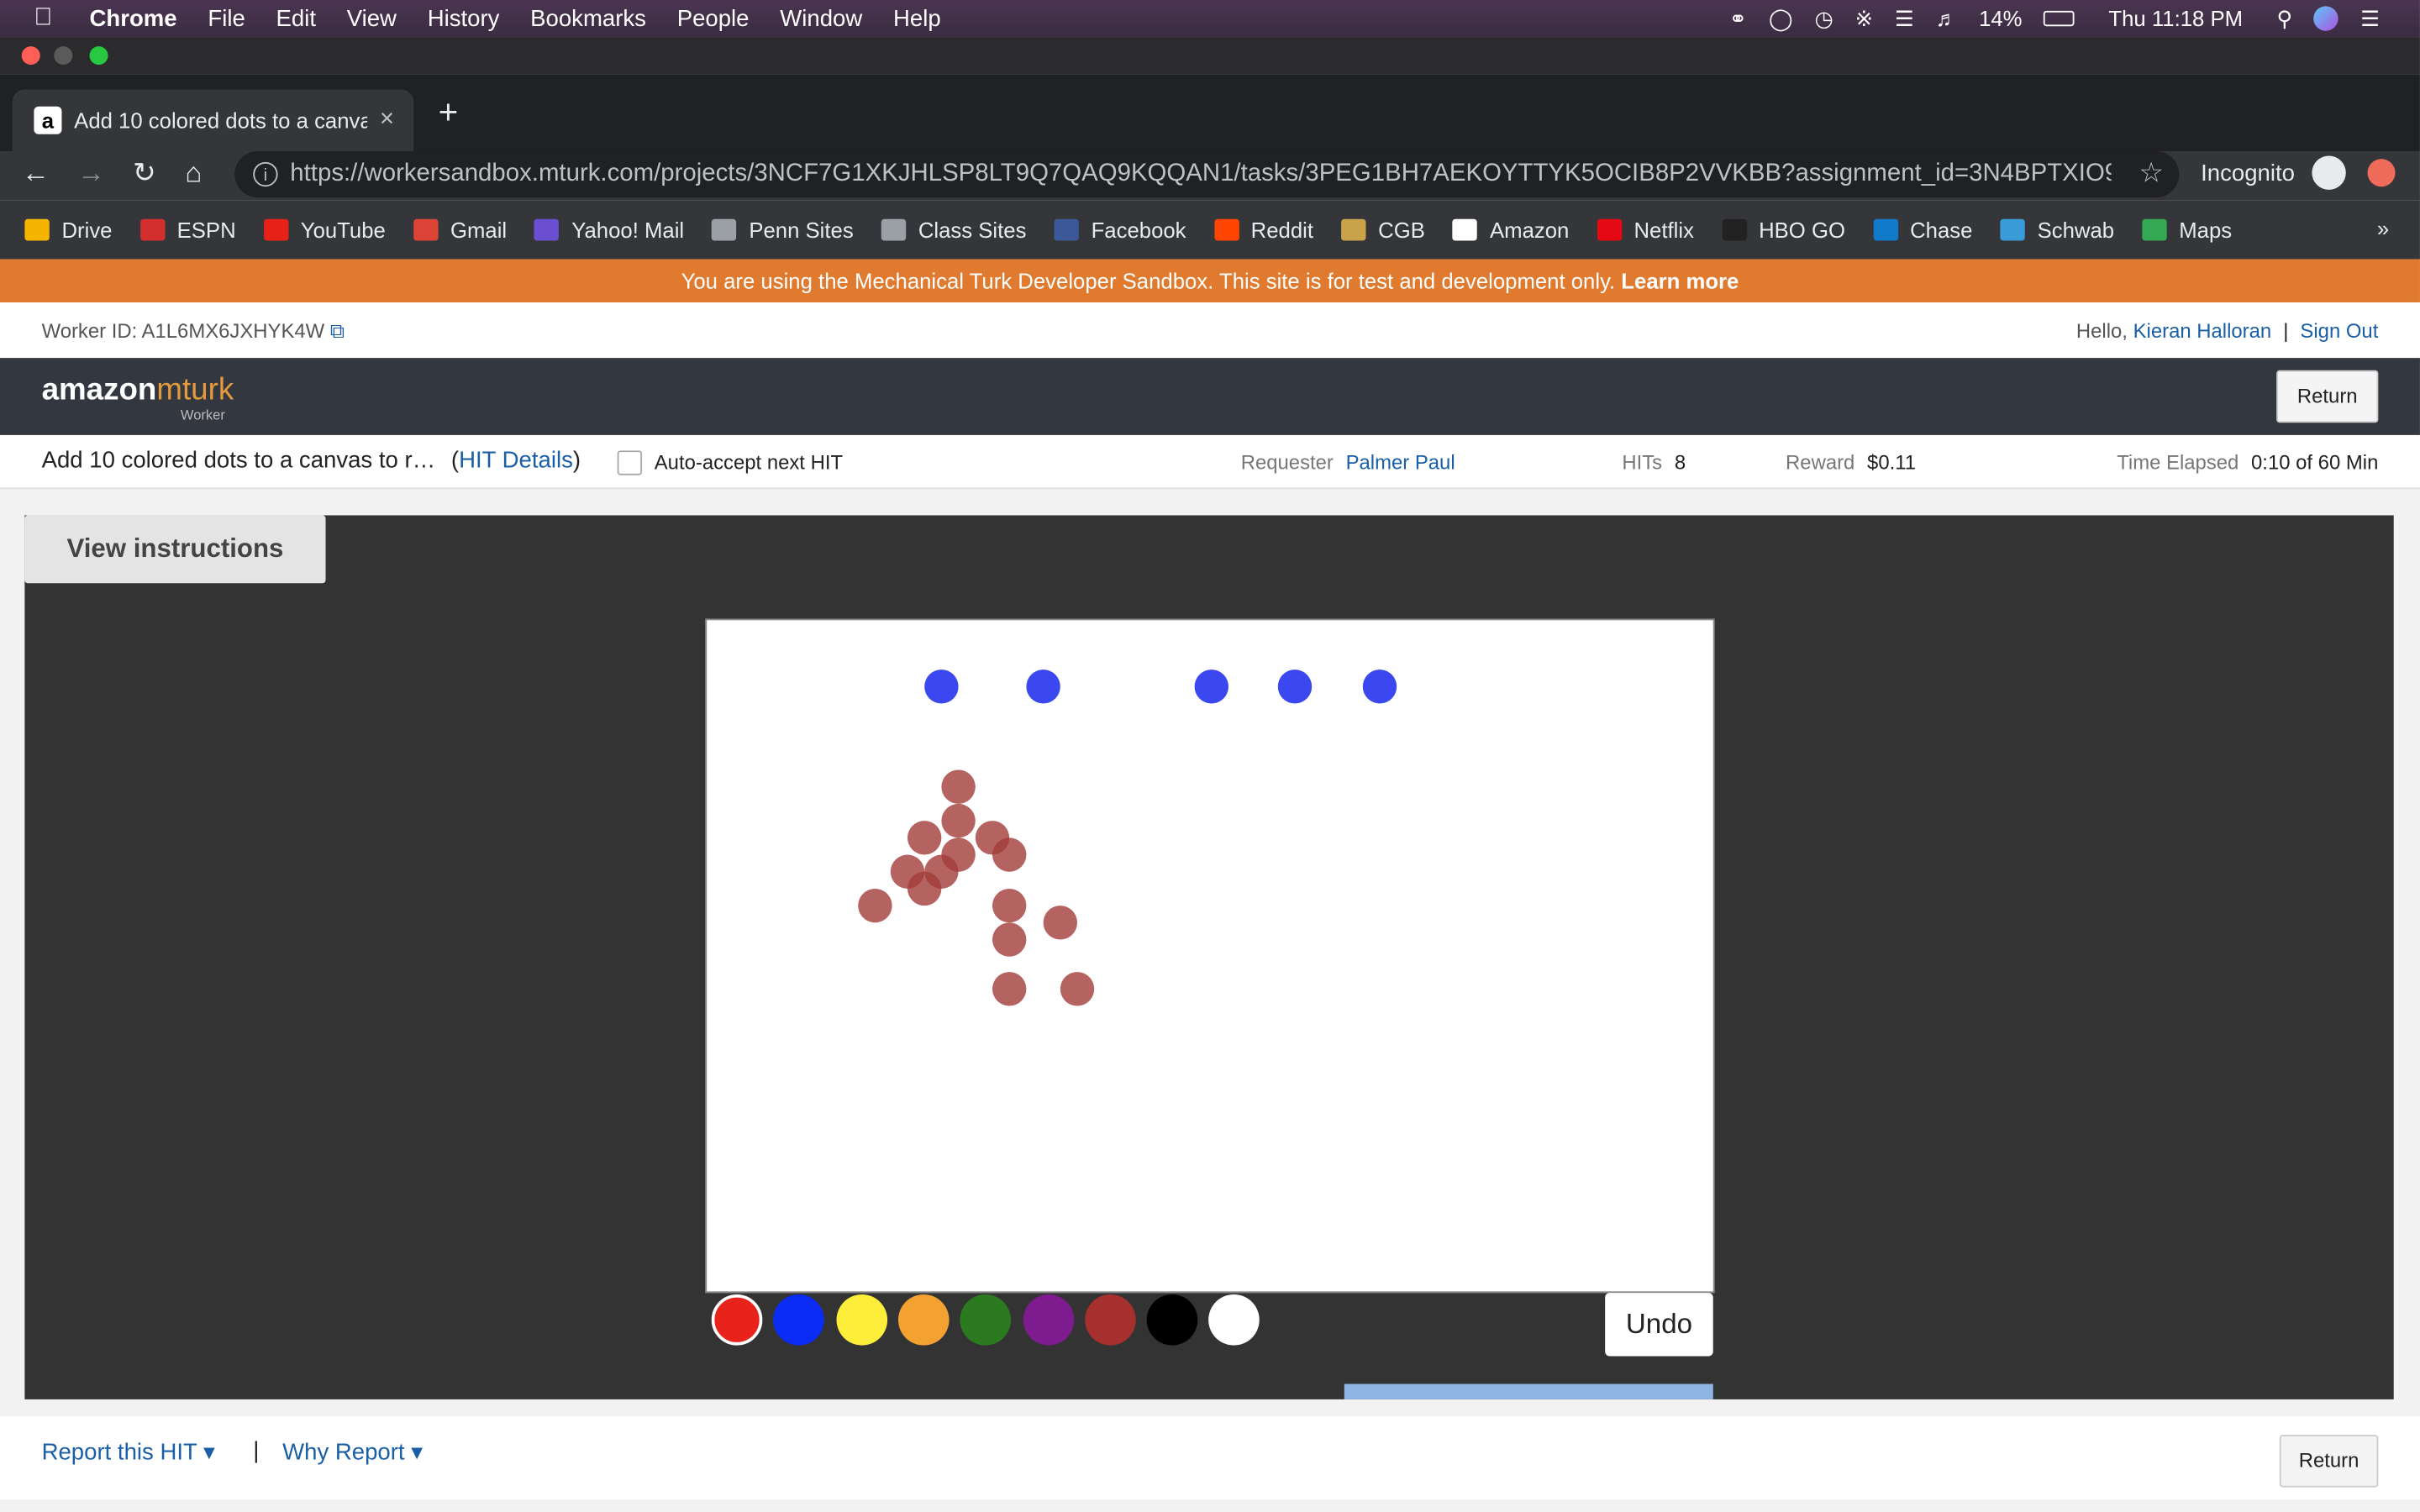 The height and width of the screenshot is (1512, 2420). What do you see at coordinates (1680, 281) in the screenshot?
I see `learn-more-link: Learn more` at bounding box center [1680, 281].